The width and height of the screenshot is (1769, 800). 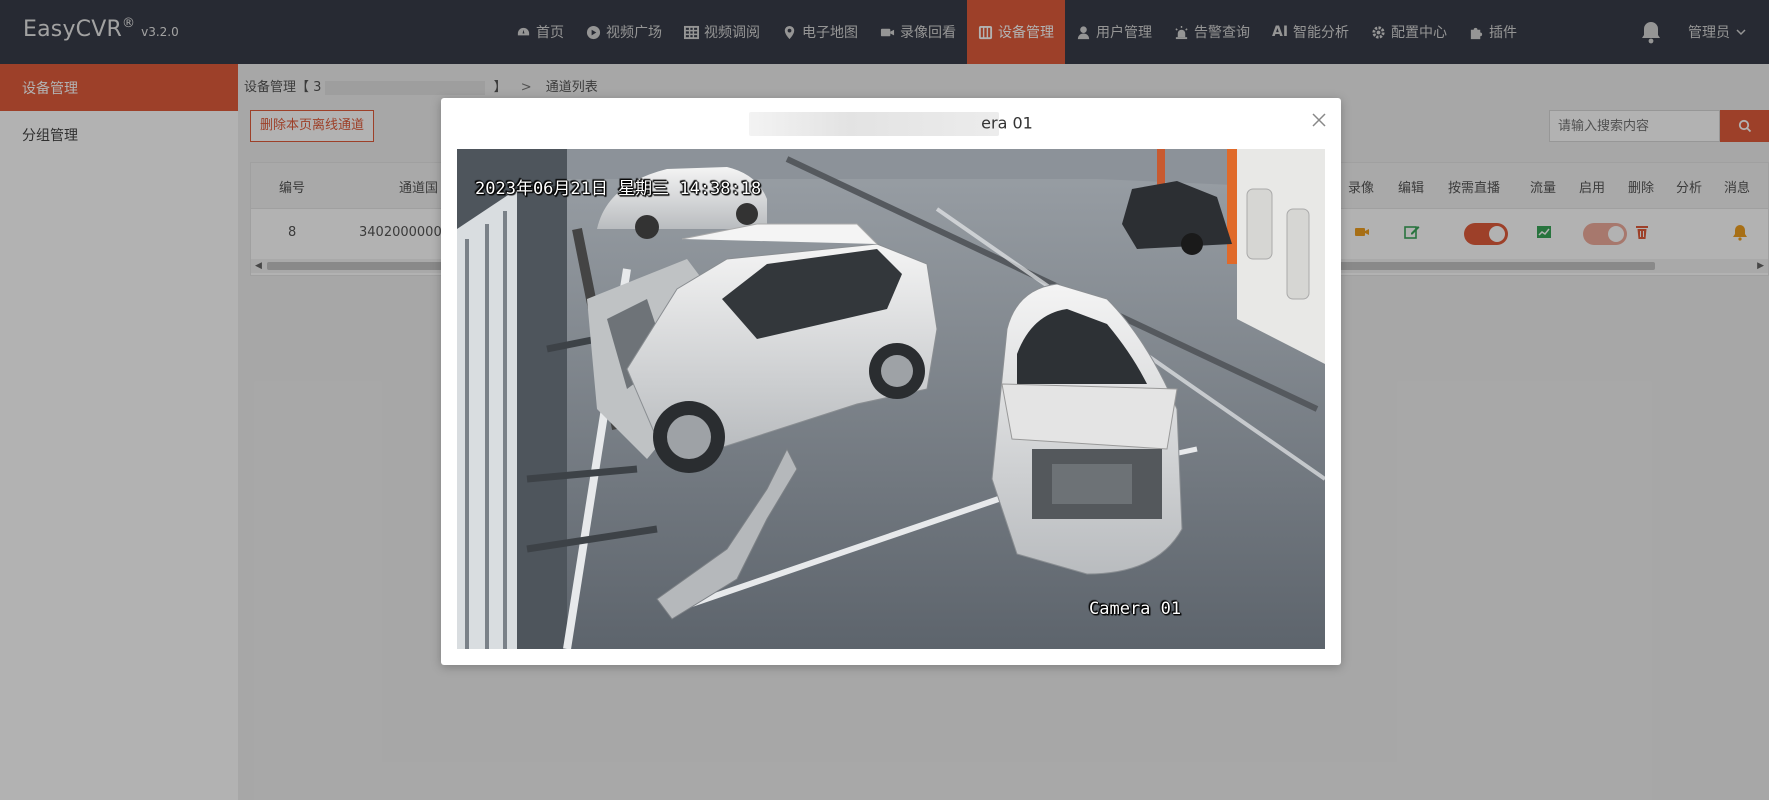 I want to click on video-camera-label: Camera 01, so click(x=1135, y=609).